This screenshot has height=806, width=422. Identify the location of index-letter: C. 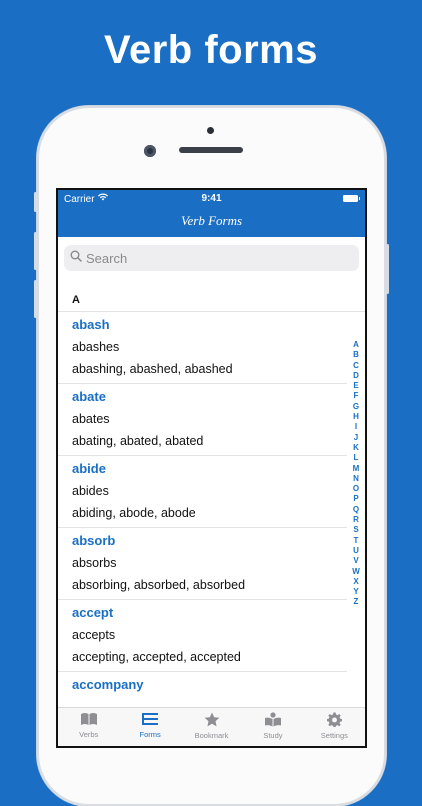
(356, 366).